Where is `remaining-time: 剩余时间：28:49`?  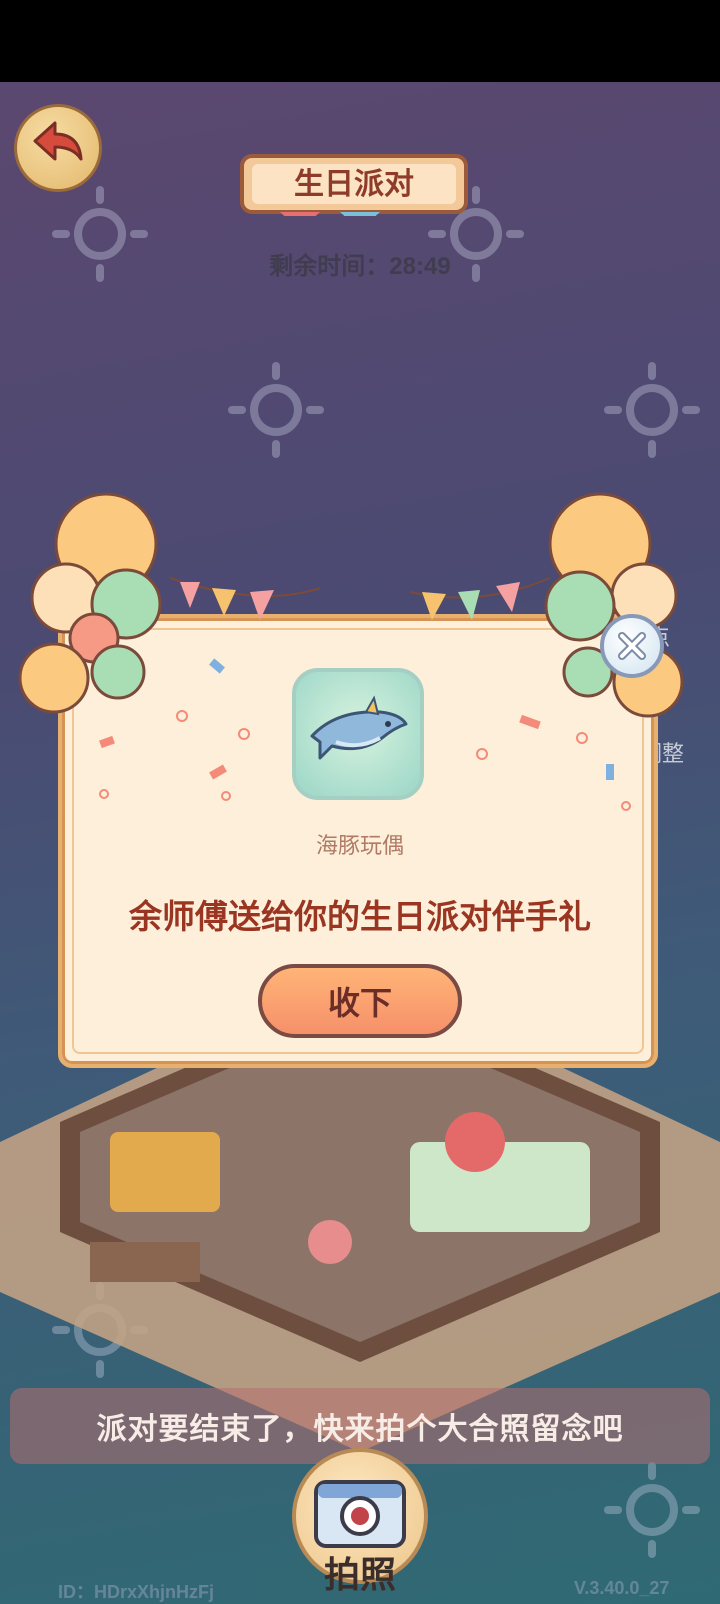
remaining-time: 剩余时间：28:49 is located at coordinates (360, 263).